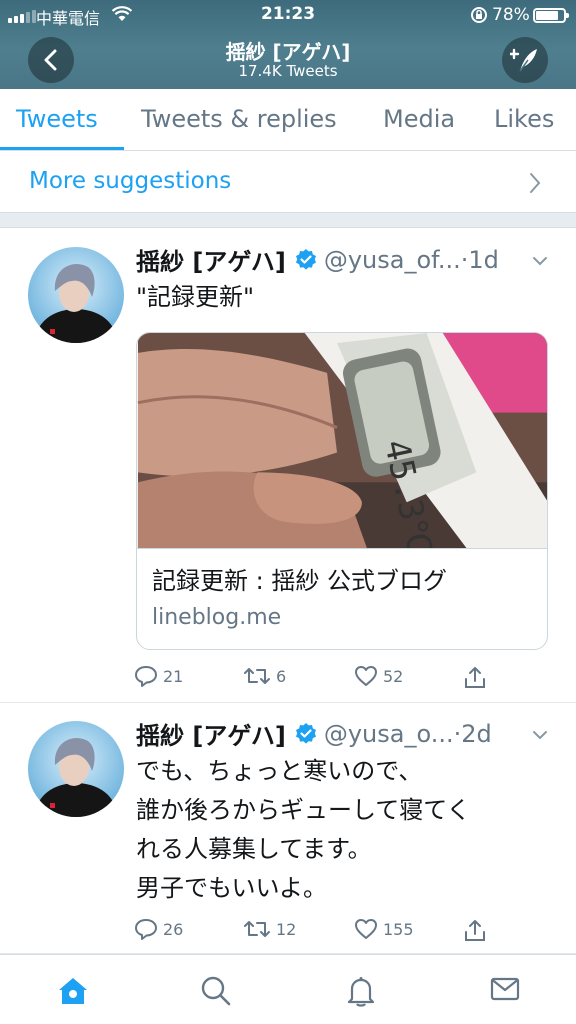 The height and width of the screenshot is (1024, 576). What do you see at coordinates (217, 617) in the screenshot?
I see `link-card-domain: lineblog.me` at bounding box center [217, 617].